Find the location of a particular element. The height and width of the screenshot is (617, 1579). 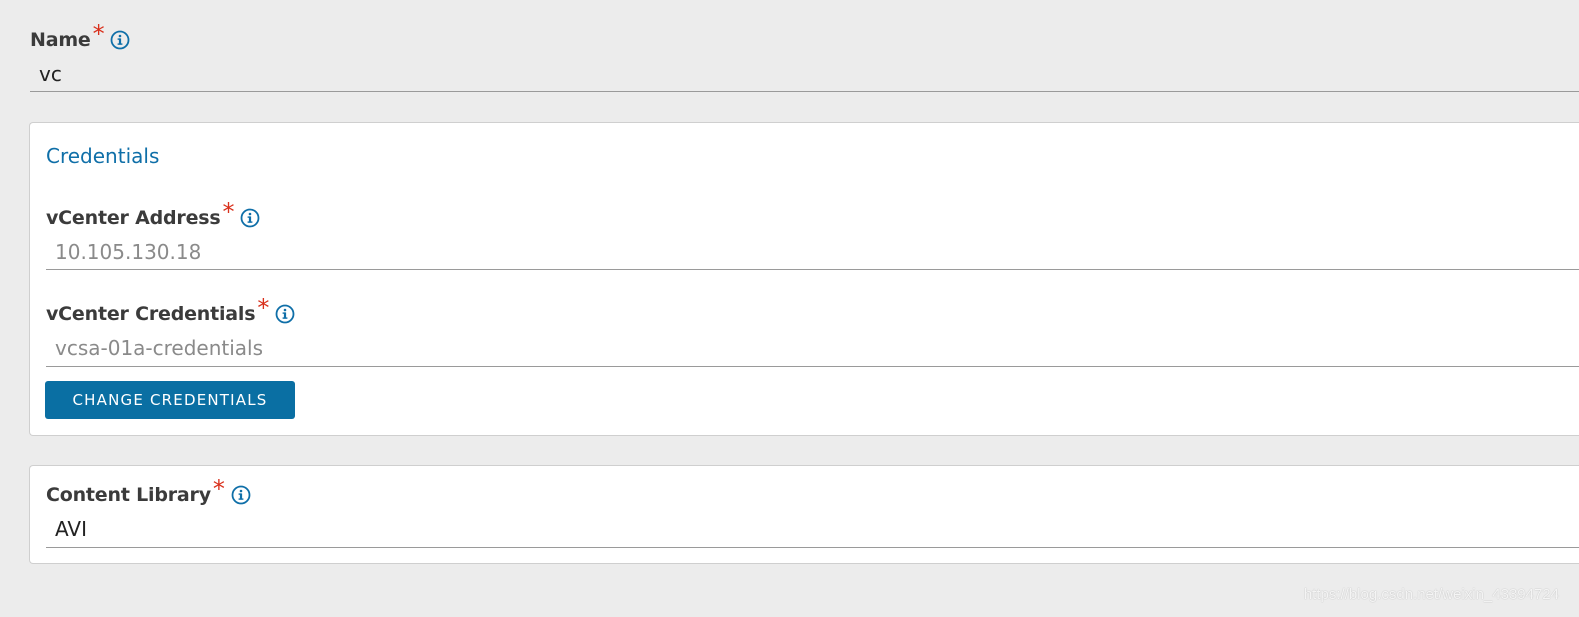

content-library-label-row: Content Library * is located at coordinates (148, 492).